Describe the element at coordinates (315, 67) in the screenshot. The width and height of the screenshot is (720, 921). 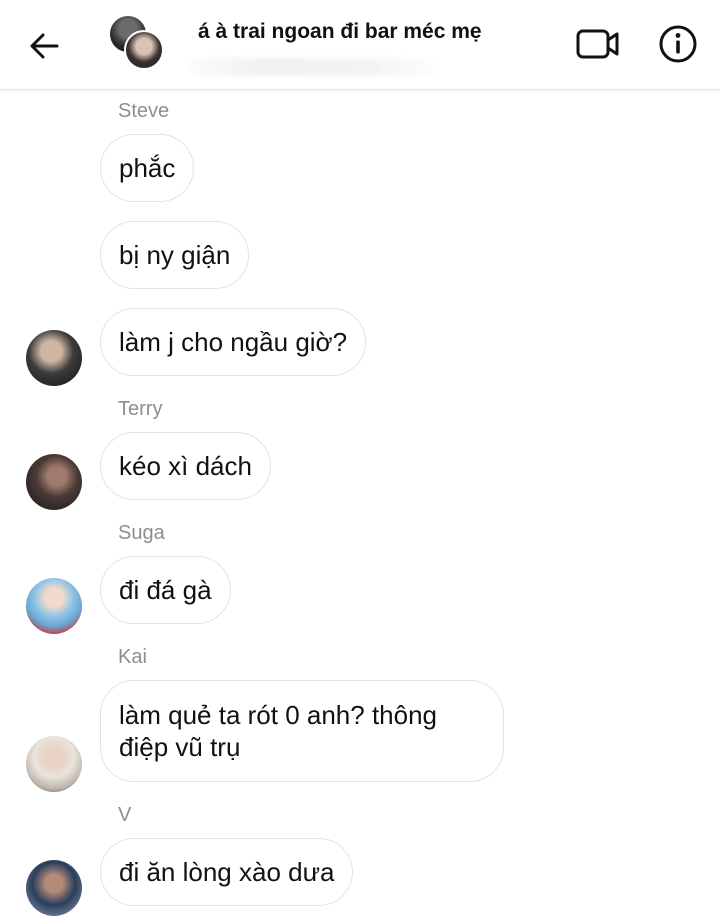
I see `blurred-subtitle` at that location.